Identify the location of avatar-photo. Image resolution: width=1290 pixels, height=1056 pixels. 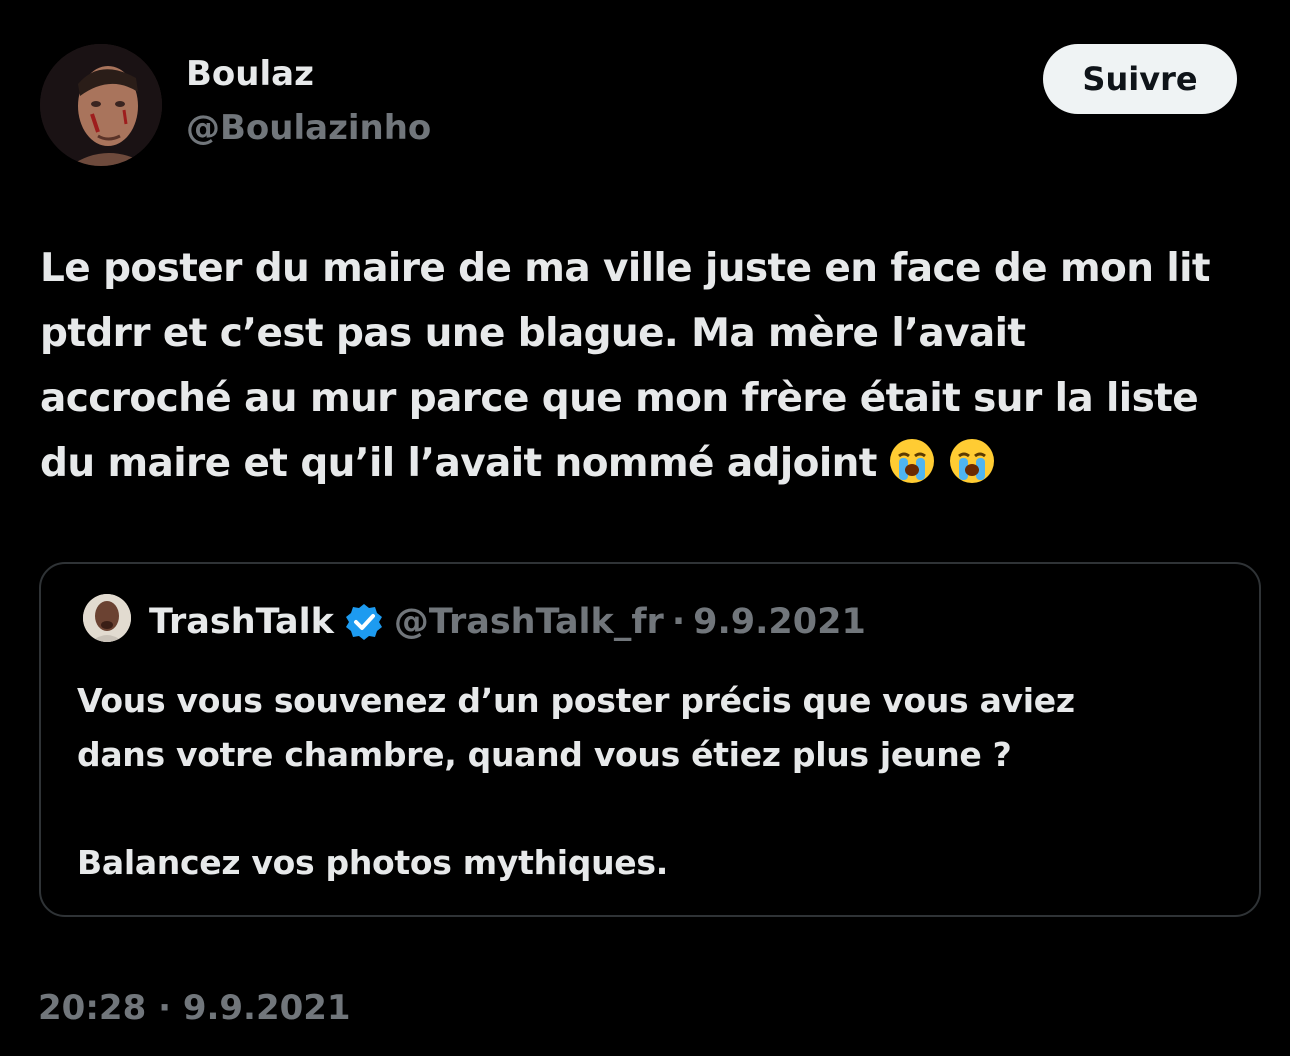
(101, 105).